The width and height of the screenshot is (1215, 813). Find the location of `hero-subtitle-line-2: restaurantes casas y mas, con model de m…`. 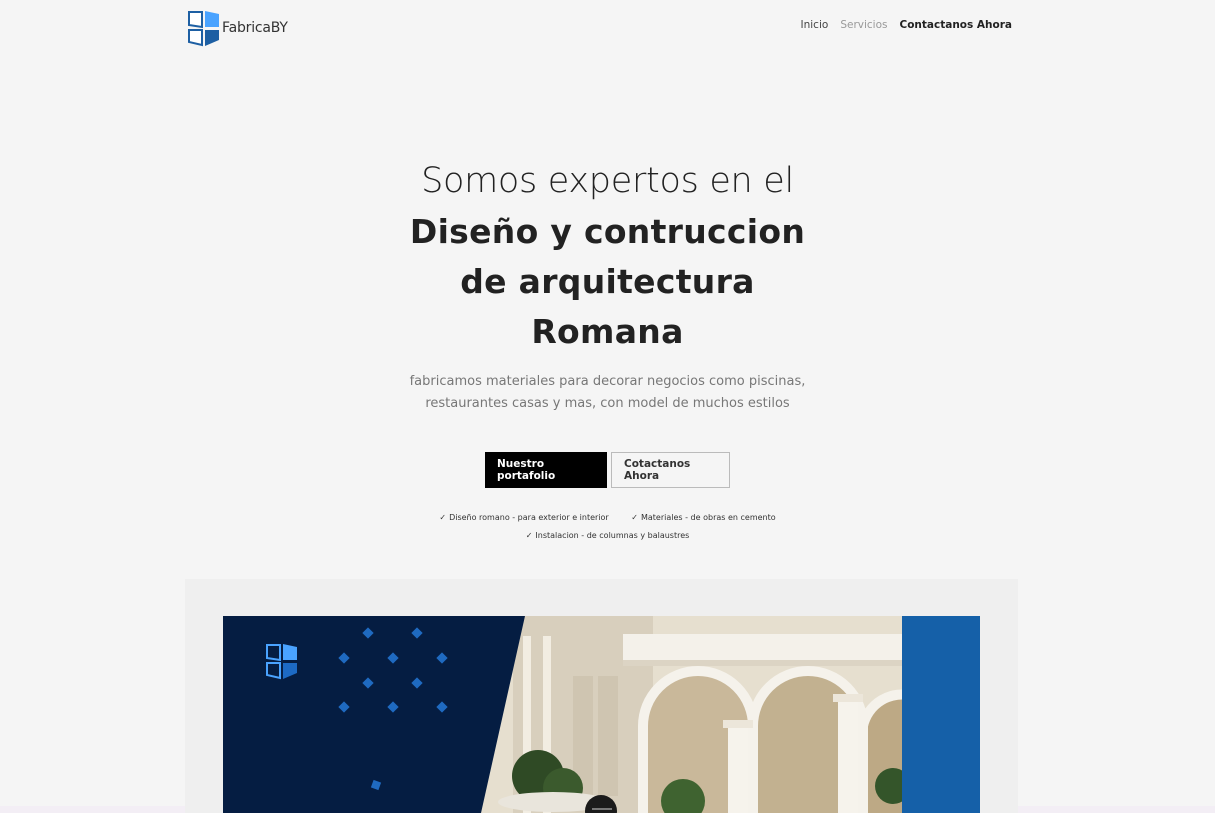

hero-subtitle-line-2: restaurantes casas y mas, con model de m… is located at coordinates (607, 403).